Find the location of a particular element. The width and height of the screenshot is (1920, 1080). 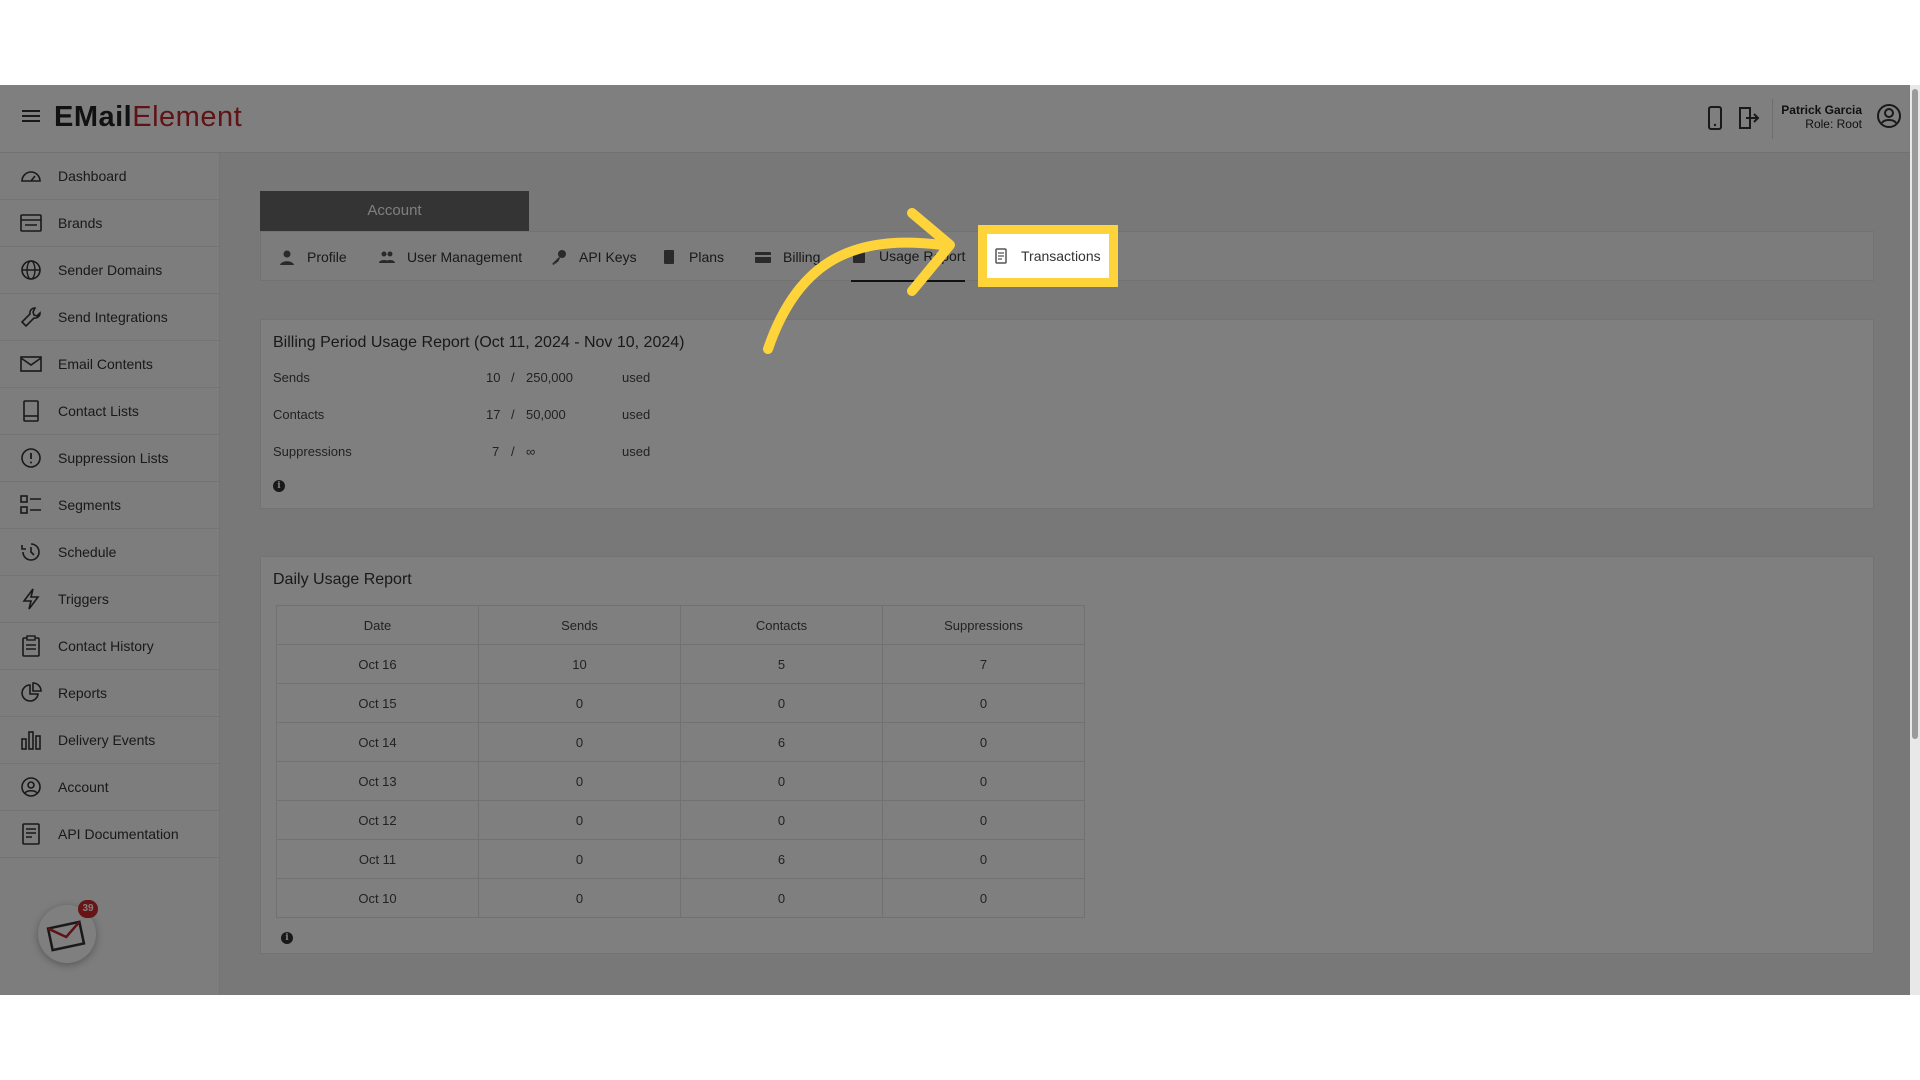

cell-date: Oct 14 is located at coordinates (377, 742).